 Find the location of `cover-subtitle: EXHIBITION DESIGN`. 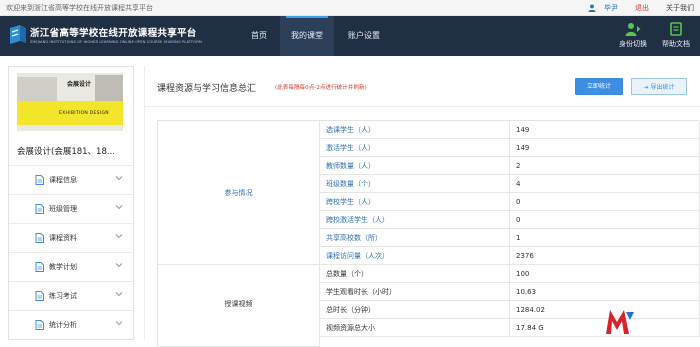

cover-subtitle: EXHIBITION DESIGN is located at coordinates (84, 113).